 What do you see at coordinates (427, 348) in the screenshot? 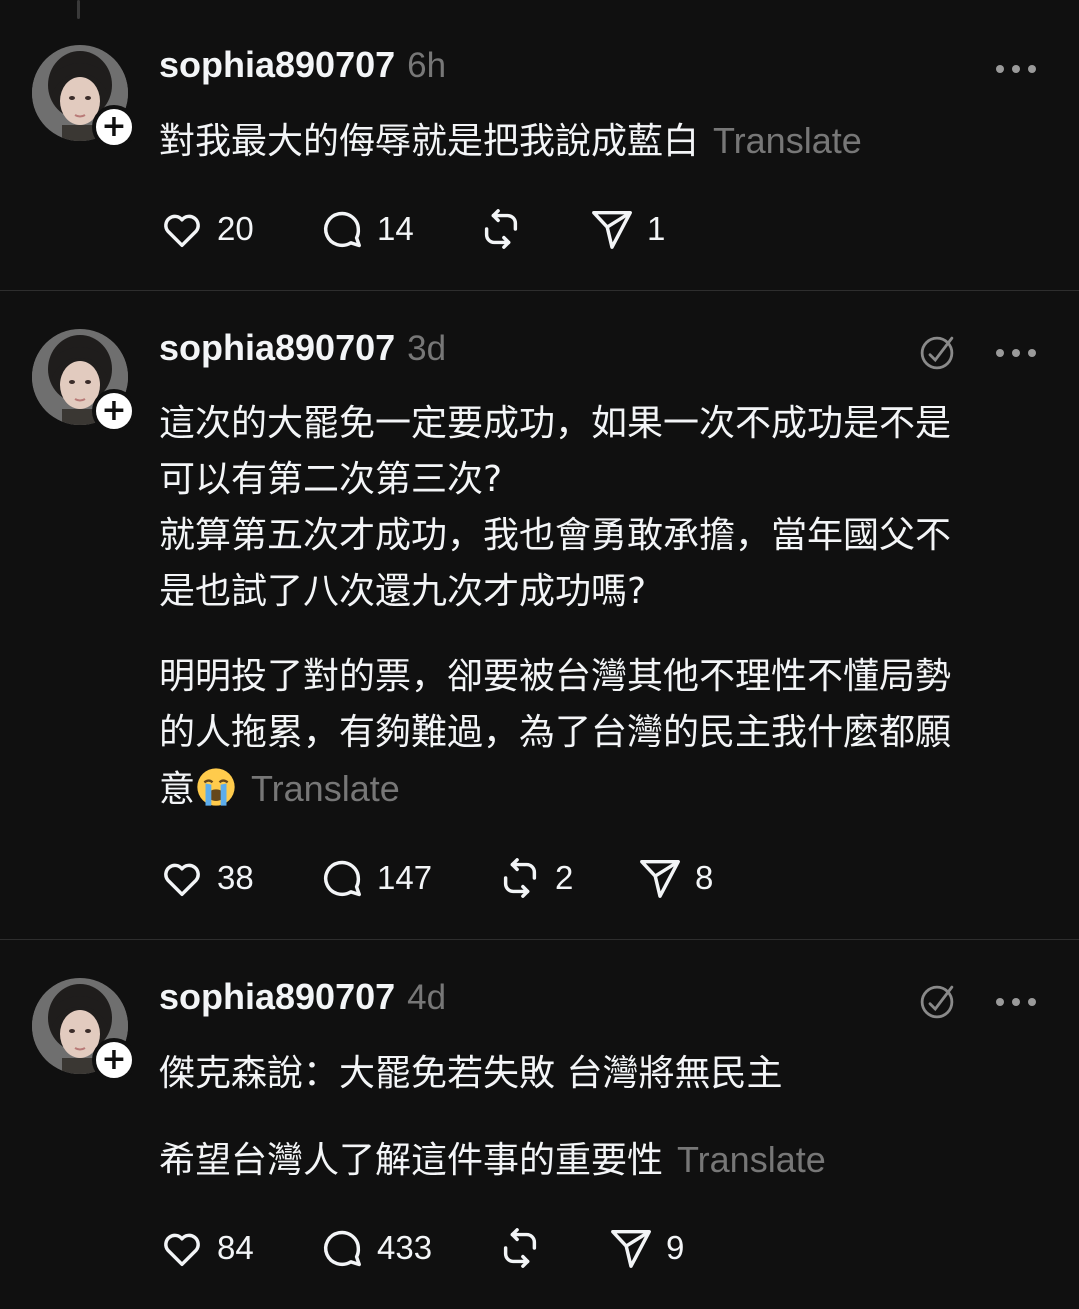
I see `post-time: 3d` at bounding box center [427, 348].